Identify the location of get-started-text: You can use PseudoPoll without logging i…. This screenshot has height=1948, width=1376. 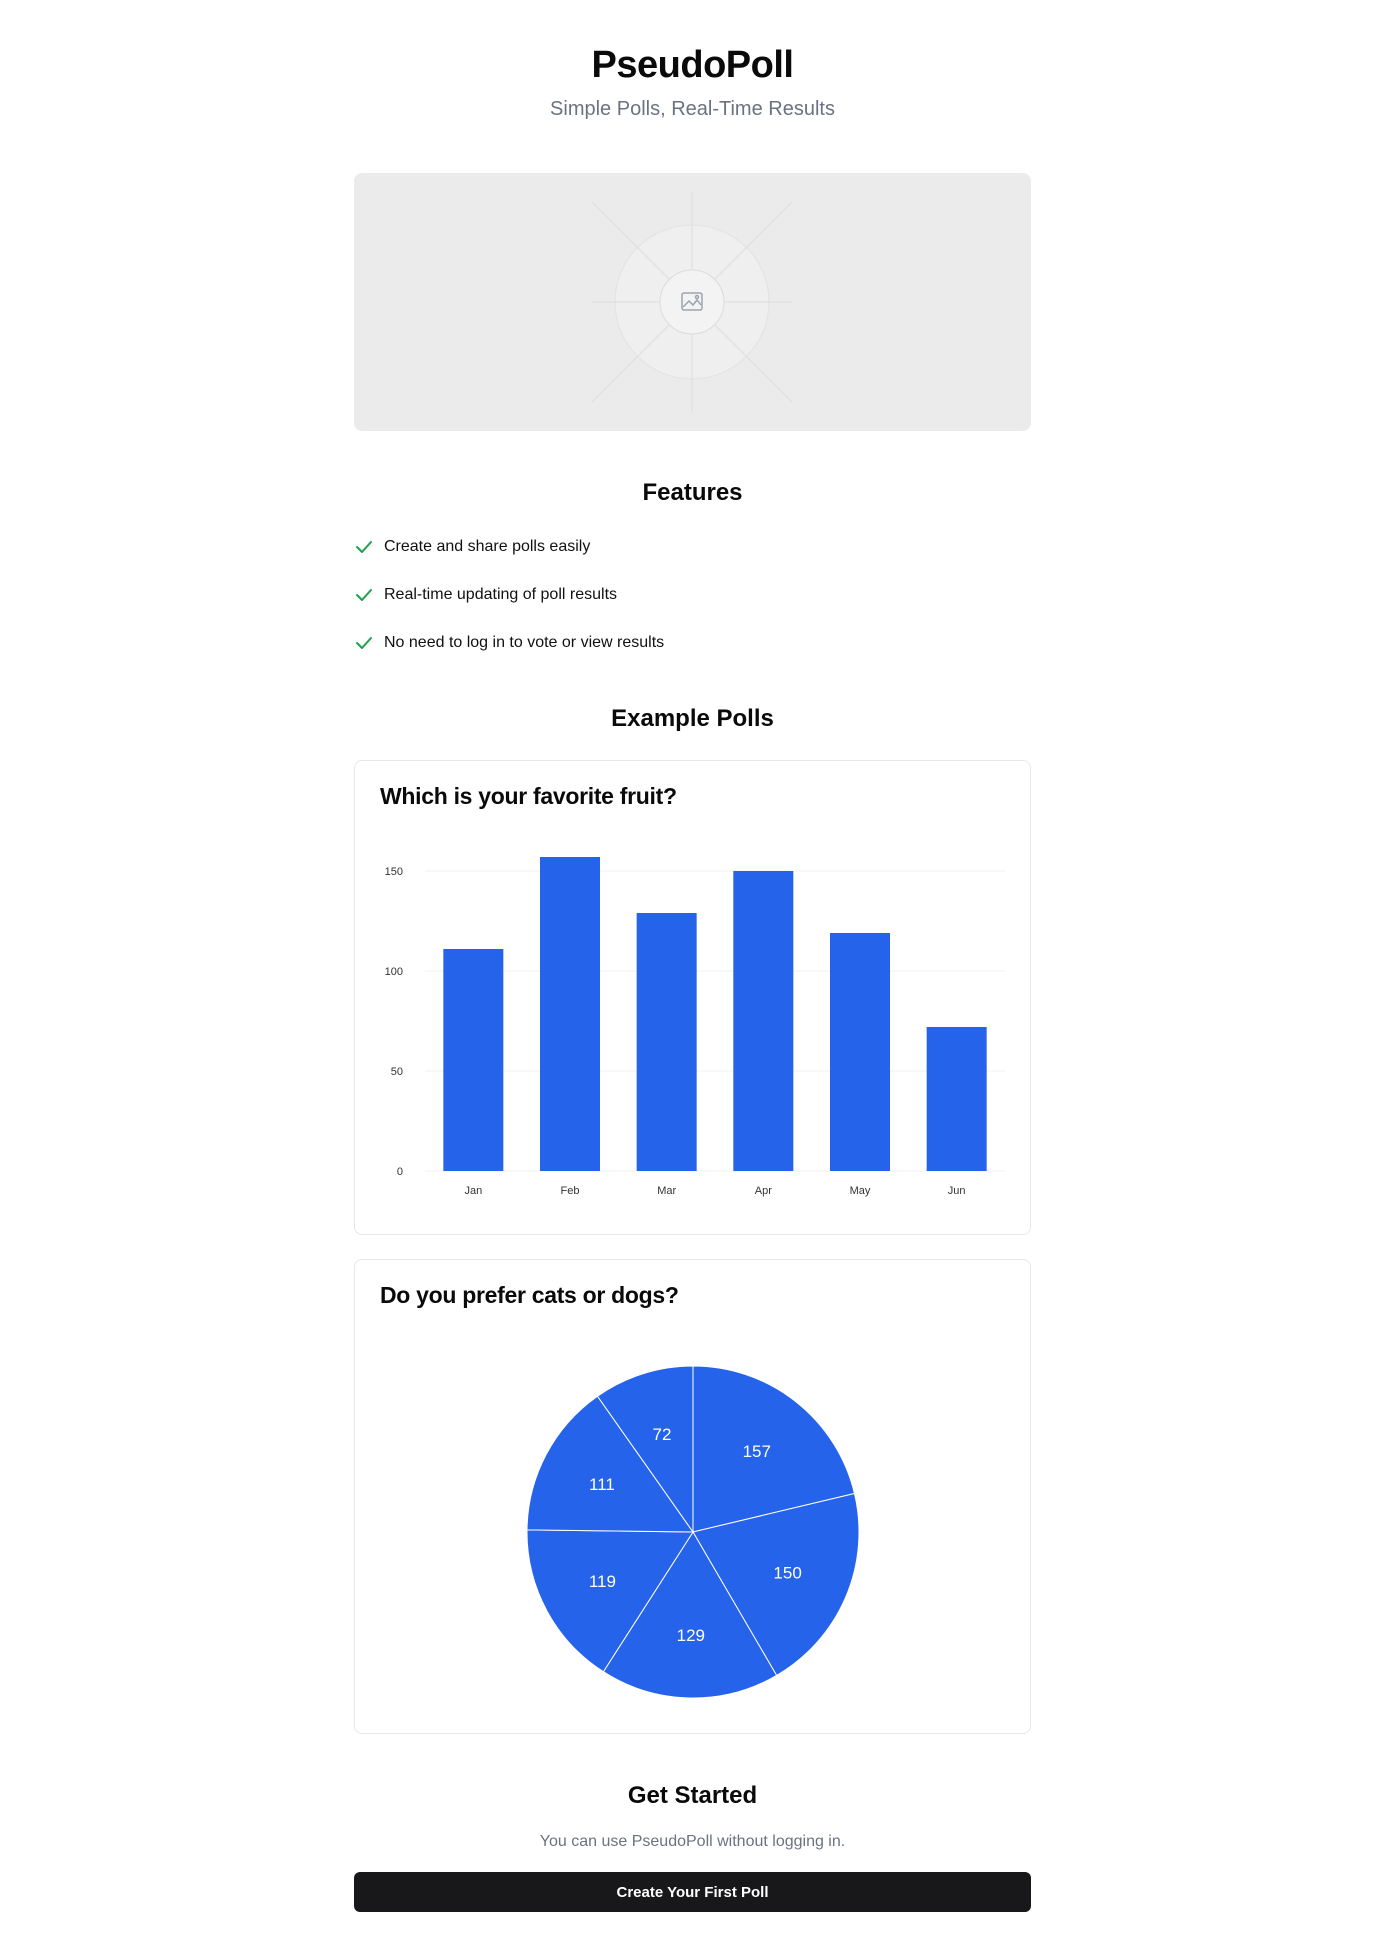
(692, 1841).